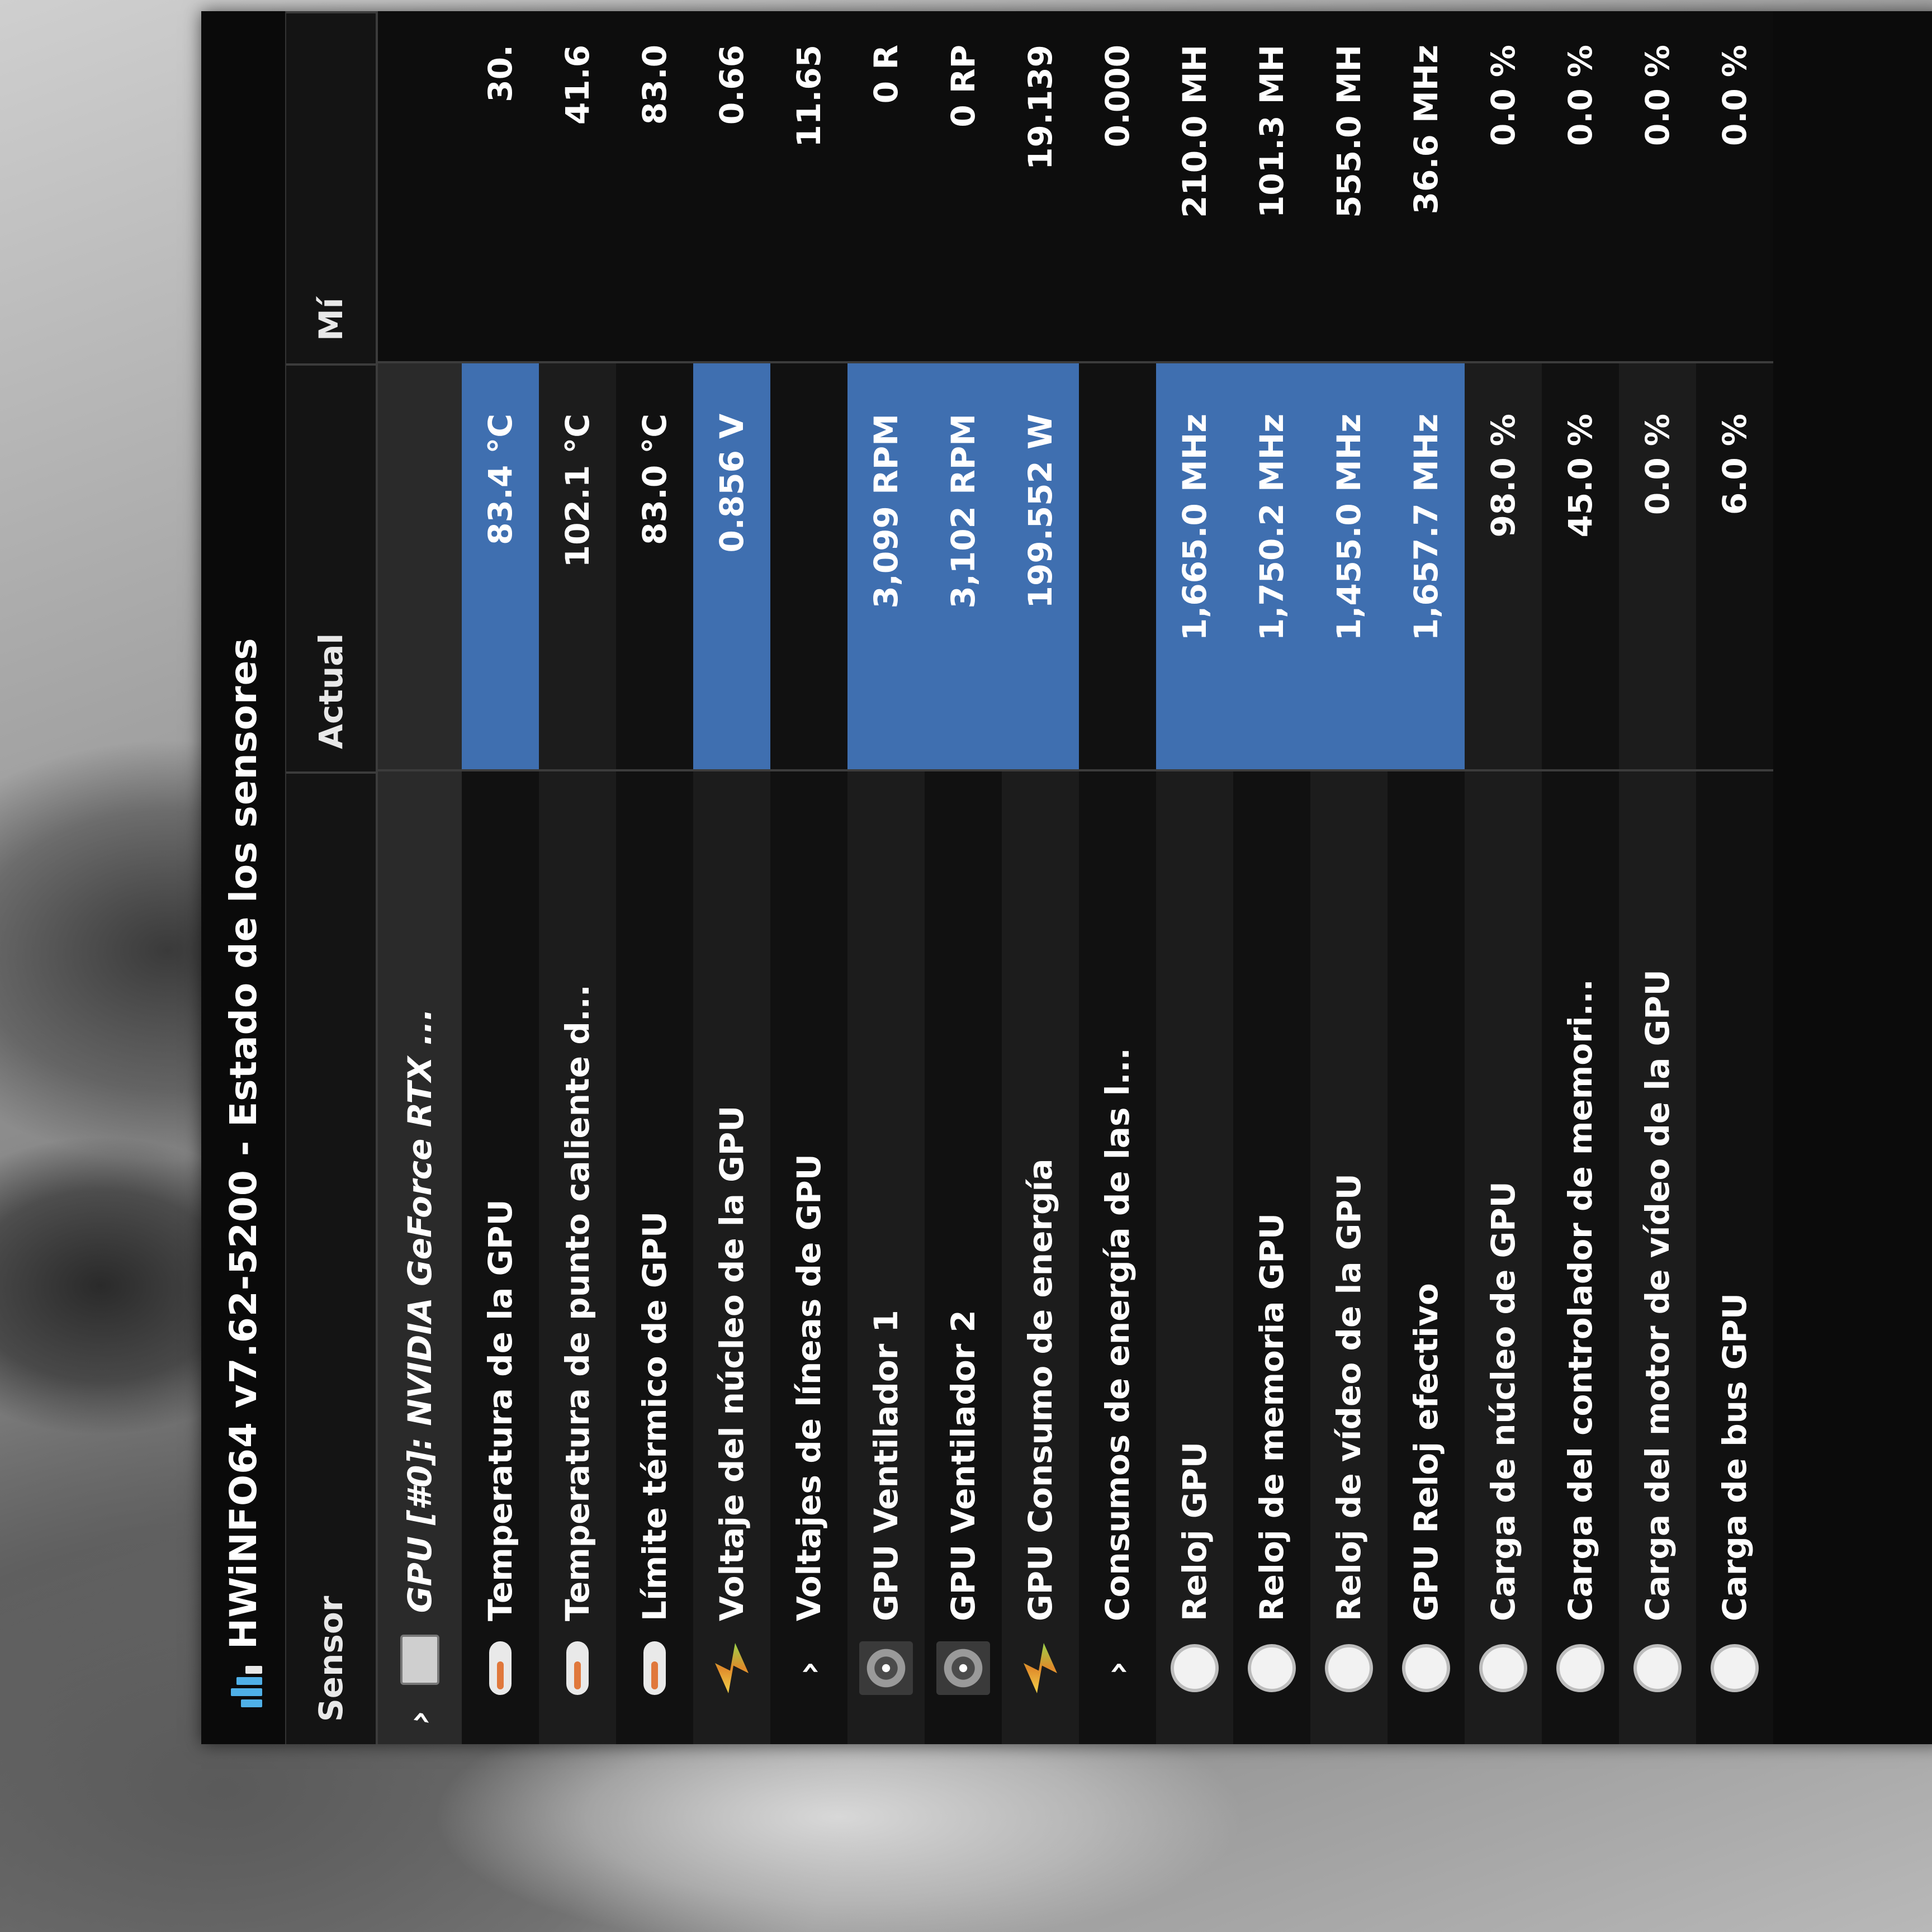  I want to click on sensor-actual-value: 1,750.2 MHz, so click(1271, 567).